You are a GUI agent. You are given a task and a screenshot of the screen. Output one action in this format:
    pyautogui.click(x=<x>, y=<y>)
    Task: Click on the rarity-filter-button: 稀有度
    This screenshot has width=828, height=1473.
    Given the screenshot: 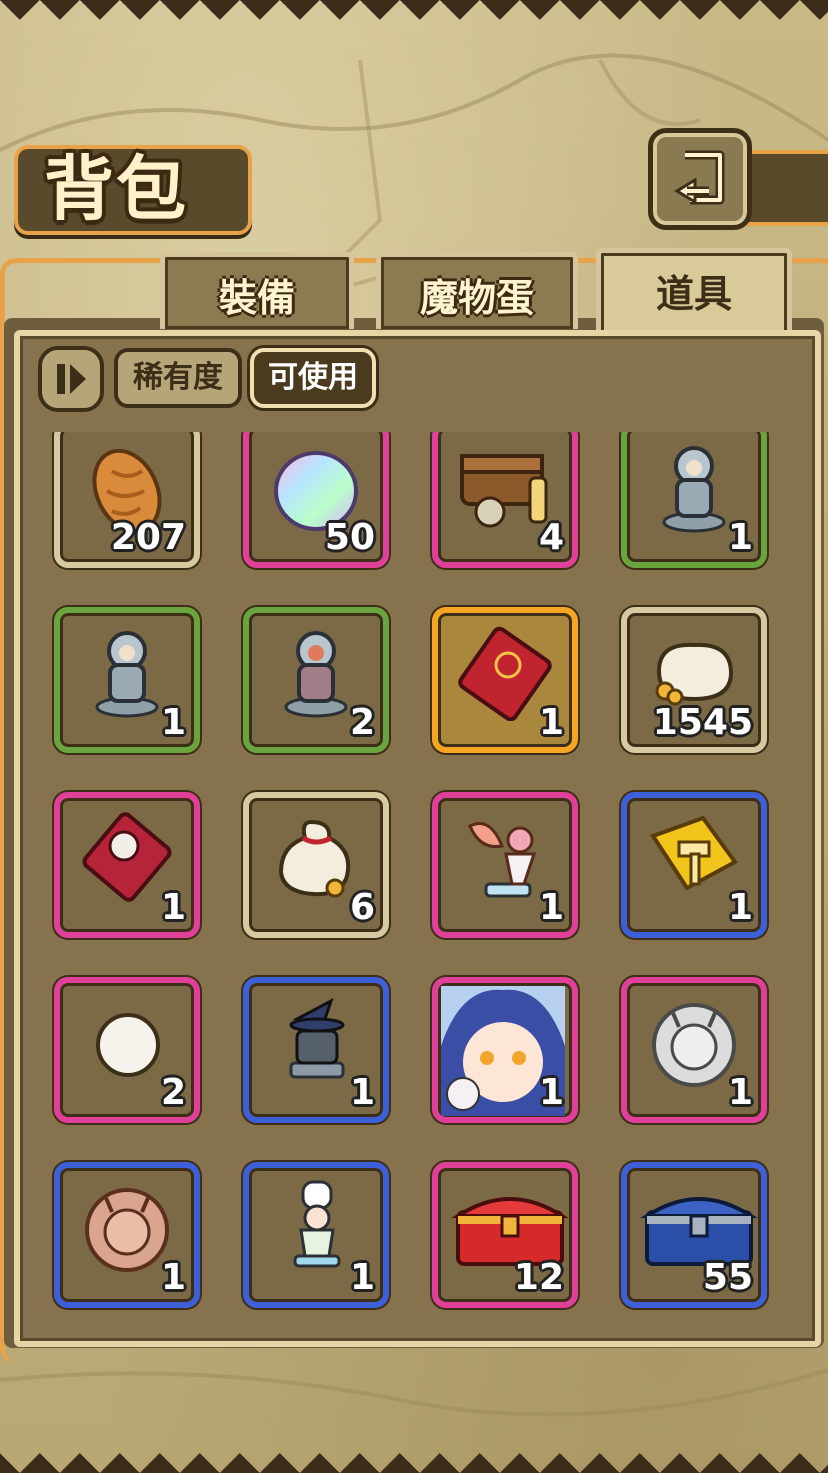 What is the action you would take?
    pyautogui.click(x=178, y=378)
    